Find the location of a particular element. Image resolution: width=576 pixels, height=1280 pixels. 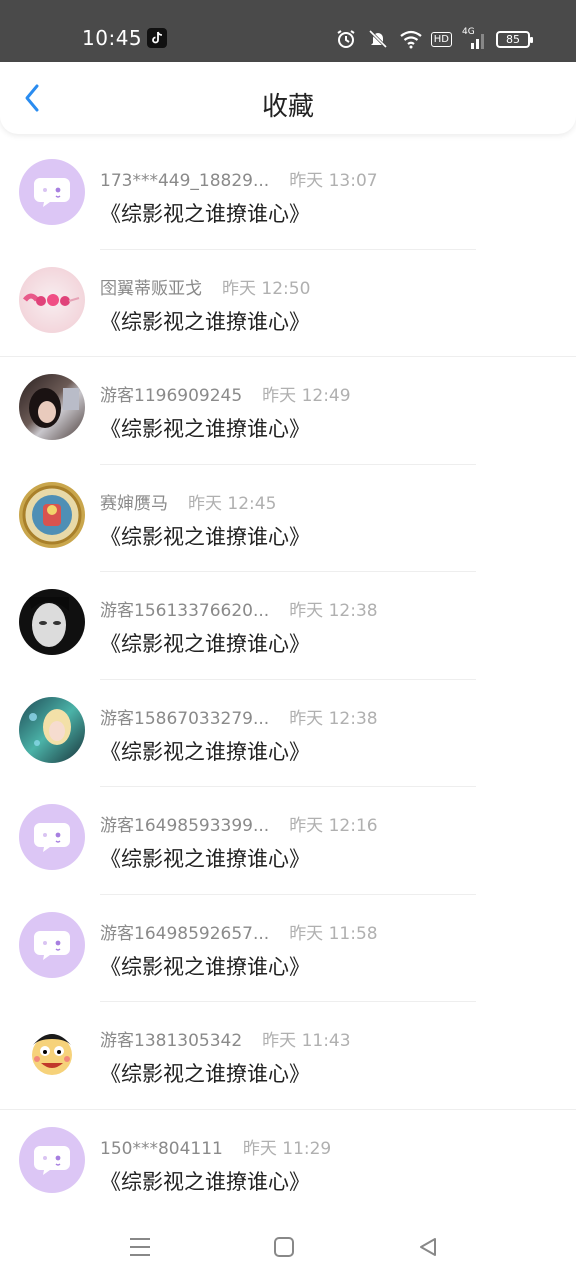

status-time: 10:45 is located at coordinates (112, 38).